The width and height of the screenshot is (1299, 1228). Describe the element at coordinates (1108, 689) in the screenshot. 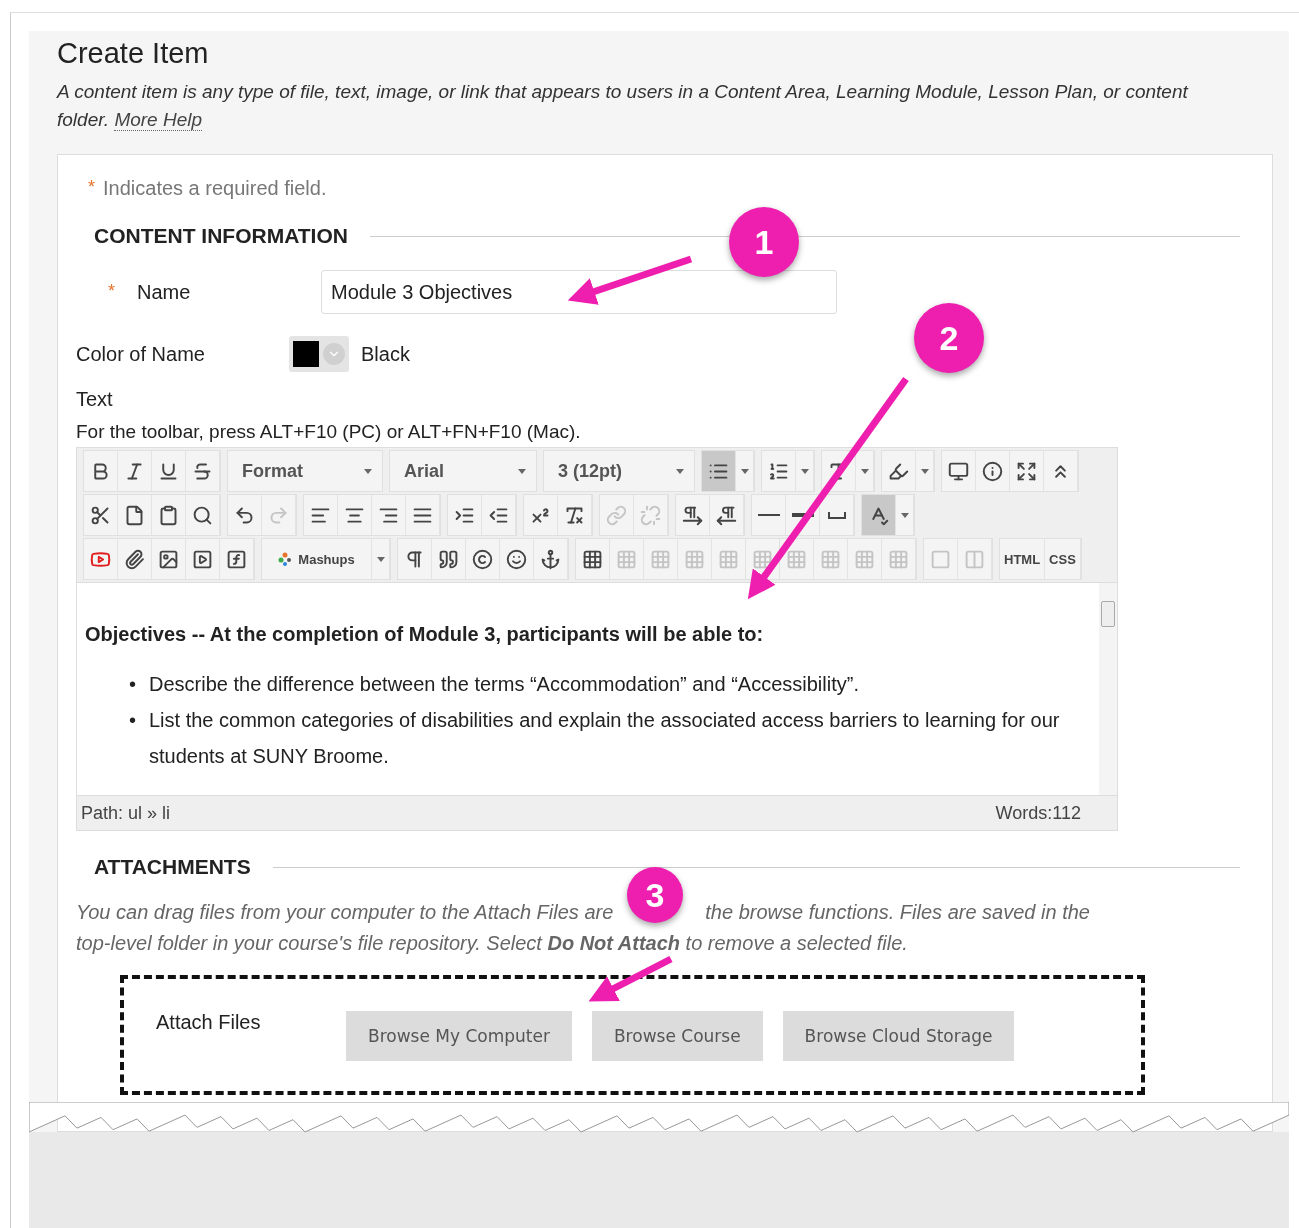

I see `scrollbar` at that location.